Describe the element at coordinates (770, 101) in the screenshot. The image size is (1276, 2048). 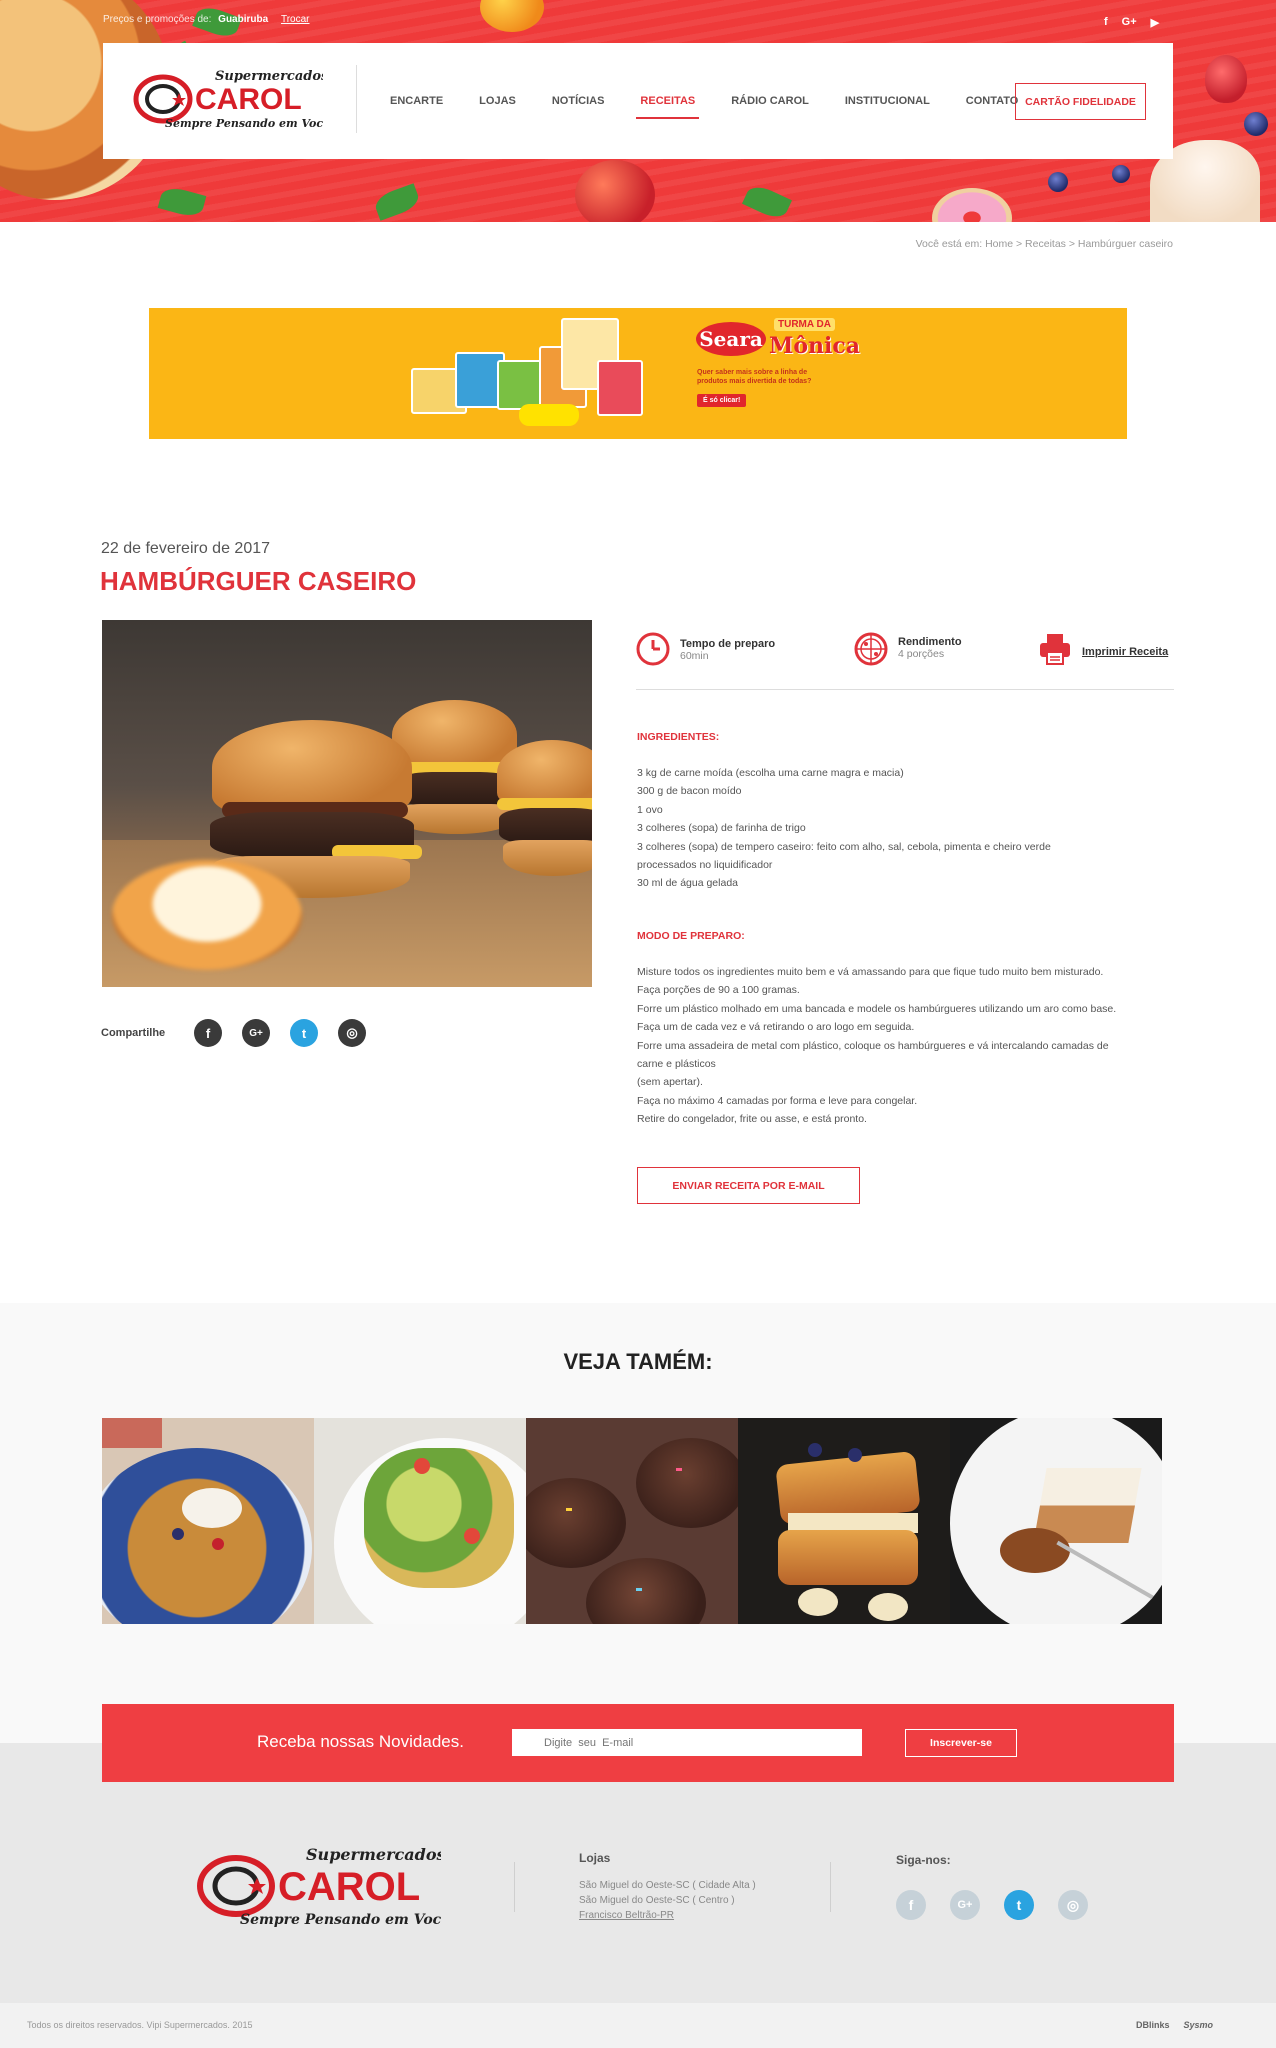
I see `nav-item-radio-carol: RÁDIO CAROL` at that location.